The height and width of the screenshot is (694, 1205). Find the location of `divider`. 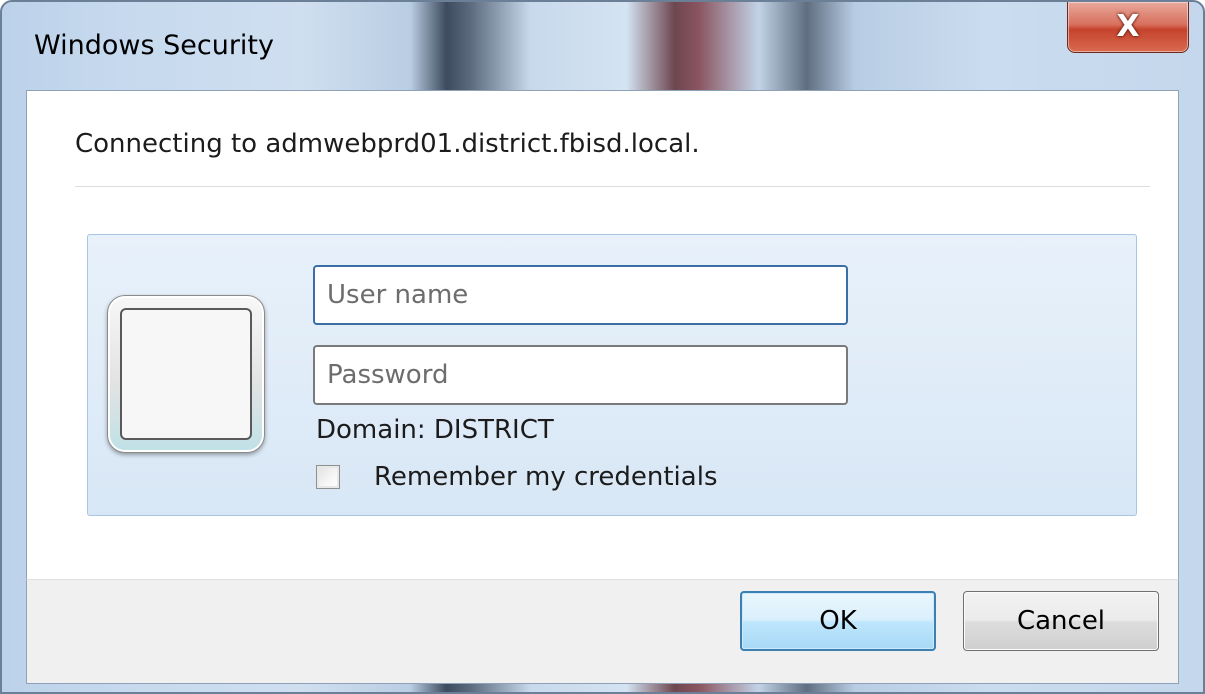

divider is located at coordinates (612, 186).